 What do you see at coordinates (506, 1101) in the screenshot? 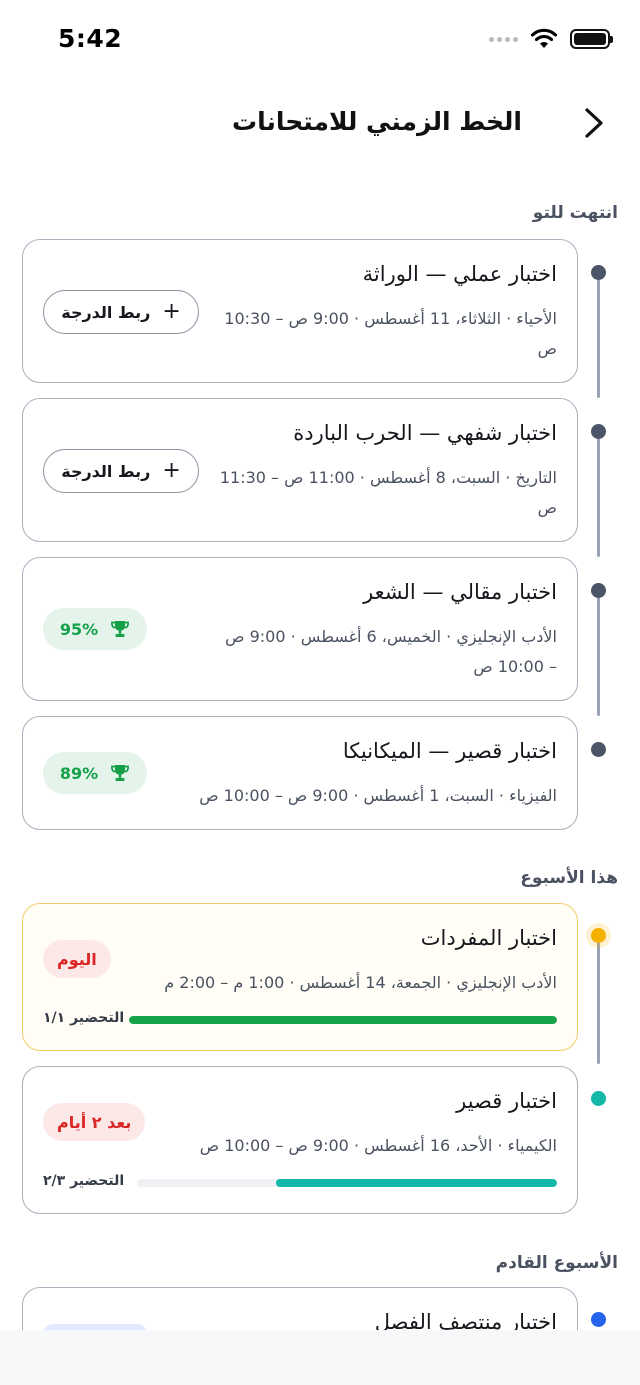
I see `exam-title: اختبار قصير` at bounding box center [506, 1101].